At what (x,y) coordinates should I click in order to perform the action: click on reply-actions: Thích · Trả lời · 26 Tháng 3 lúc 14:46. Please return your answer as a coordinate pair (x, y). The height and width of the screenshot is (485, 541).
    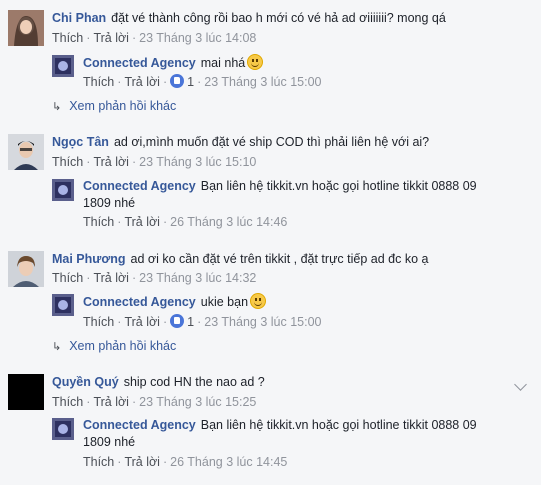
    Looking at the image, I should click on (185, 222).